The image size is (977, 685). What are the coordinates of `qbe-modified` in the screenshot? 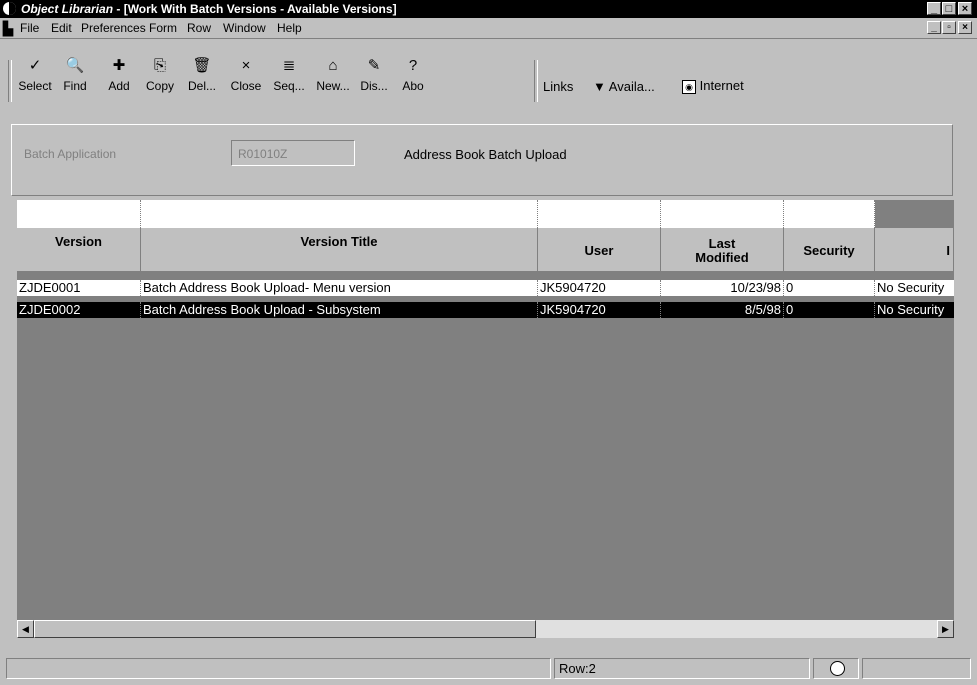 It's located at (722, 214).